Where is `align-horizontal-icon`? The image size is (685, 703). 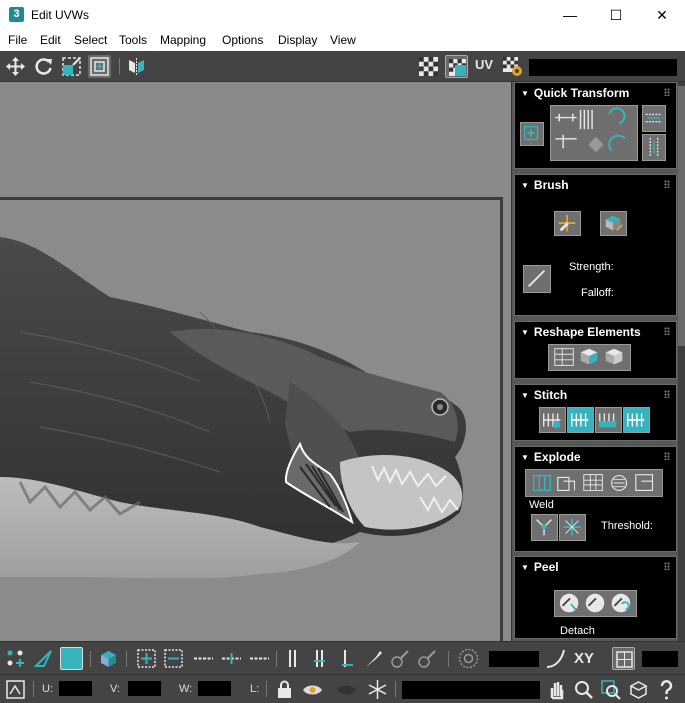
align-horizontal-icon is located at coordinates (654, 118).